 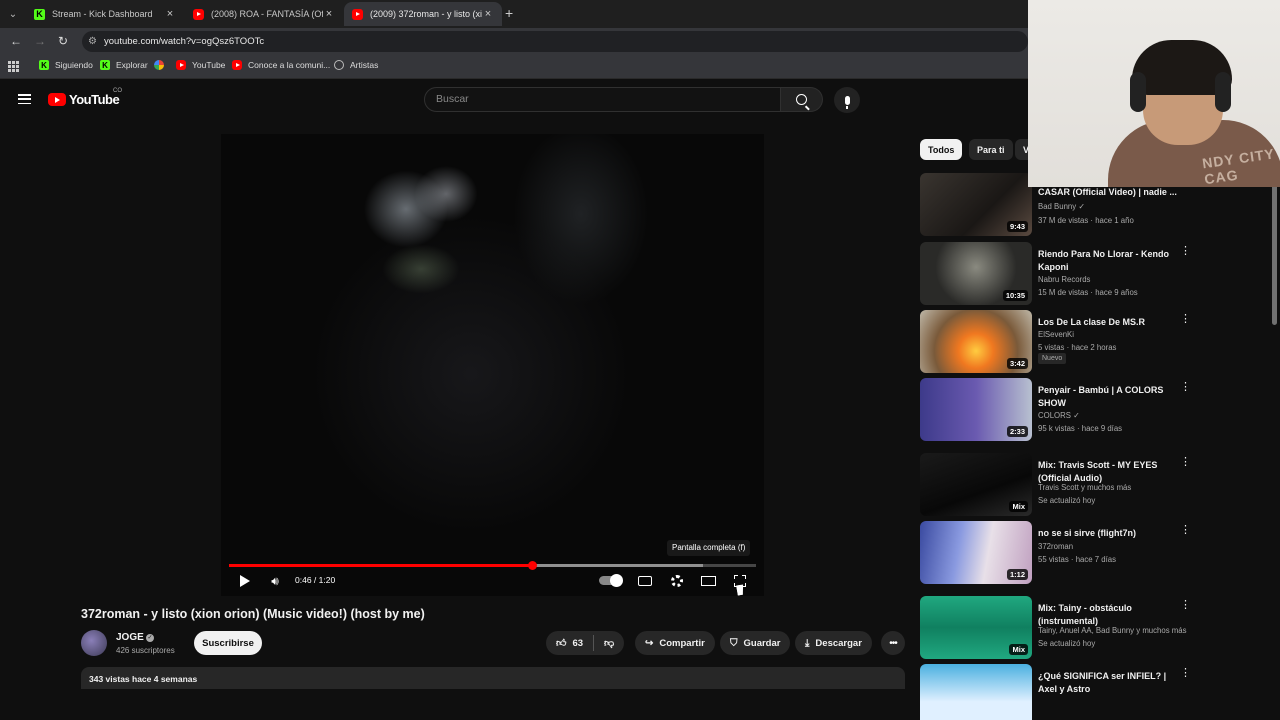 What do you see at coordinates (1017, 431) in the screenshot?
I see `duration-badge: 2:33` at bounding box center [1017, 431].